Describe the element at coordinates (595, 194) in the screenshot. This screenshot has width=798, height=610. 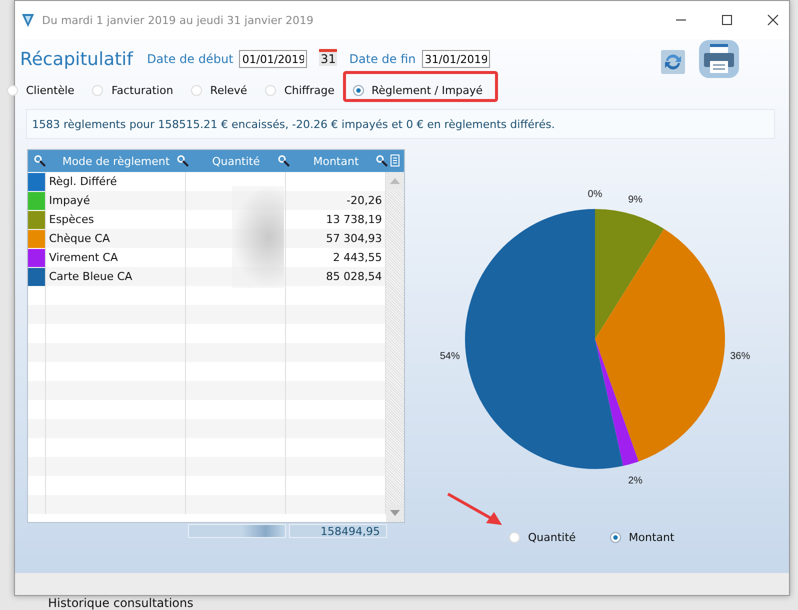
I see `pie-label: 0%` at that location.